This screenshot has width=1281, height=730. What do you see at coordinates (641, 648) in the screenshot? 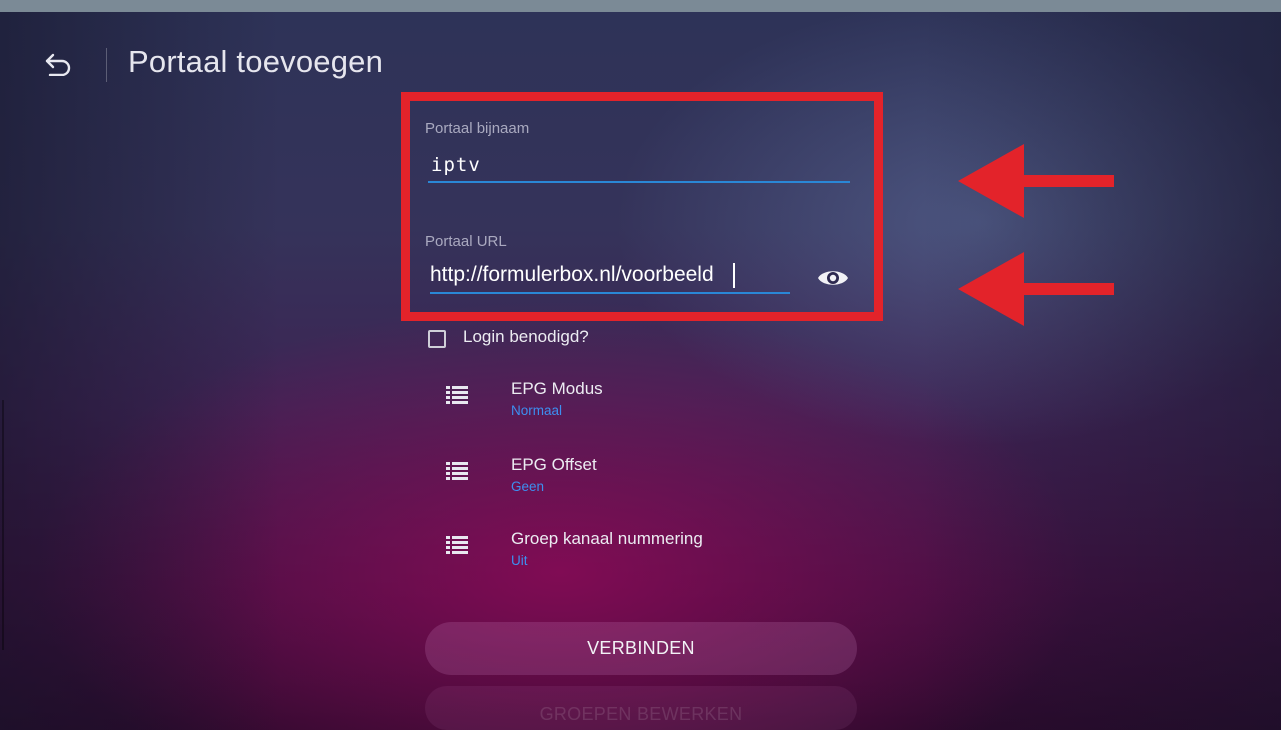
I see `connect-button: VERBINDEN` at bounding box center [641, 648].